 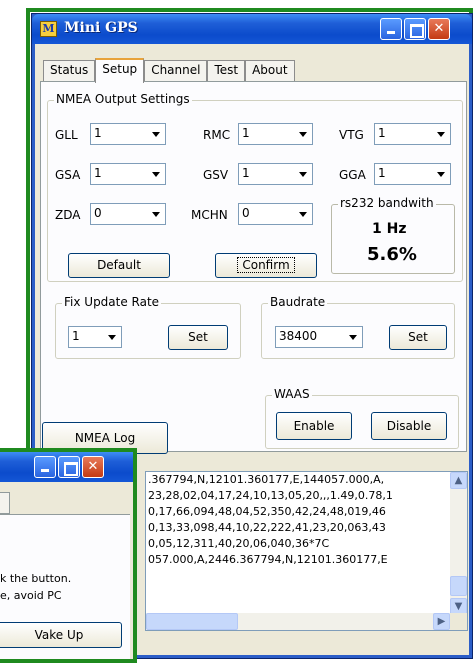 I want to click on fix-rate-value: 1, so click(x=76, y=336).